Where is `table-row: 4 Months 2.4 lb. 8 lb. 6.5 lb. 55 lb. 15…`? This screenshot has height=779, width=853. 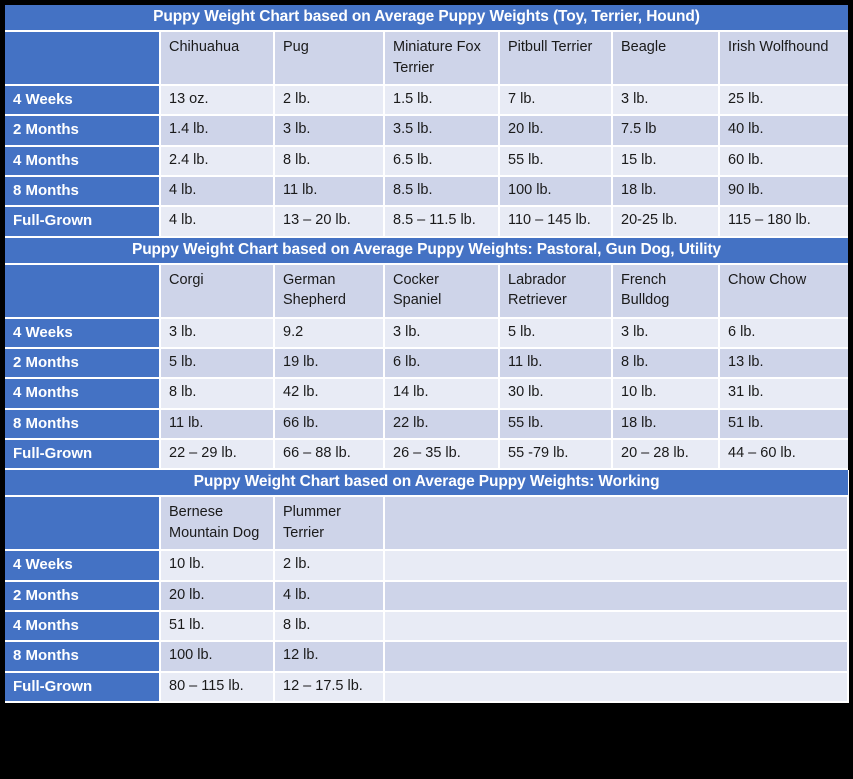
table-row: 4 Months 2.4 lb. 8 lb. 6.5 lb. 55 lb. 15… is located at coordinates (427, 161).